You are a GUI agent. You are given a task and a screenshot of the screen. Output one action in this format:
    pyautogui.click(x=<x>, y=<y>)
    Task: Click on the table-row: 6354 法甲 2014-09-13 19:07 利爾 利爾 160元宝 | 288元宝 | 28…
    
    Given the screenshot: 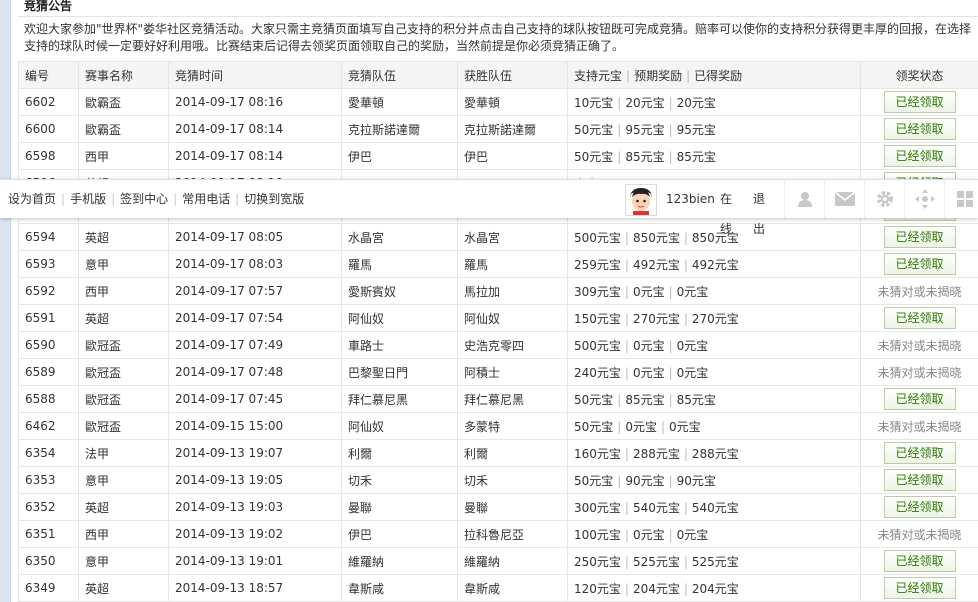 What is the action you would take?
    pyautogui.click(x=498, y=453)
    